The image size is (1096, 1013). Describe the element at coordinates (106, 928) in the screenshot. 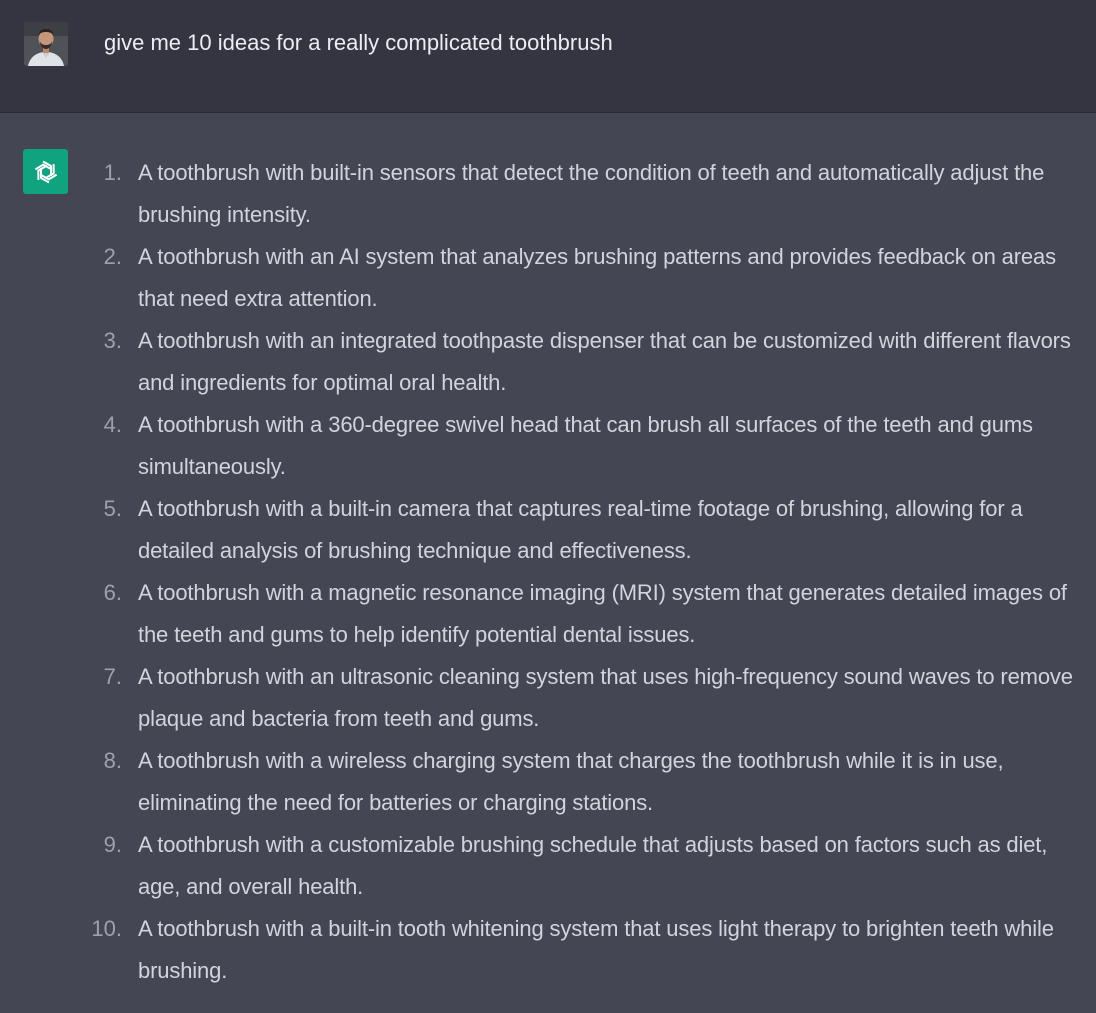

I see `list-item-number: 10.` at that location.